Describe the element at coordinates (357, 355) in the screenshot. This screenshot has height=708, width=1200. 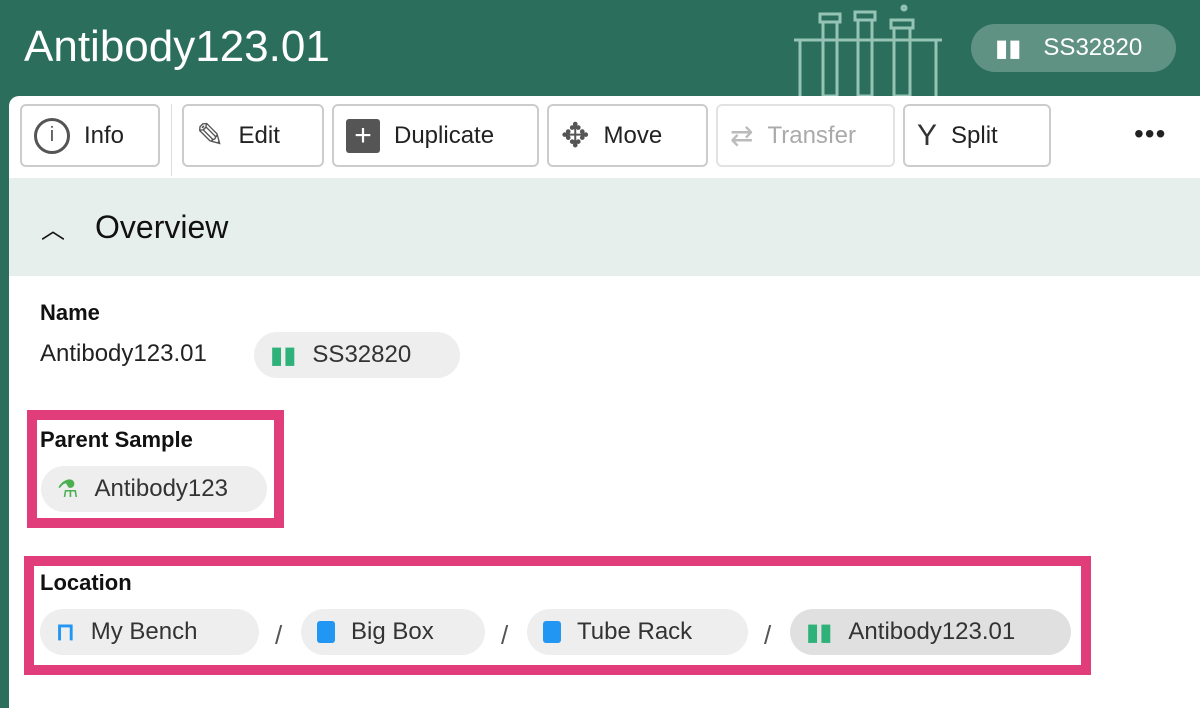
I see `name-id-chip: ▮▮ SS32820` at that location.